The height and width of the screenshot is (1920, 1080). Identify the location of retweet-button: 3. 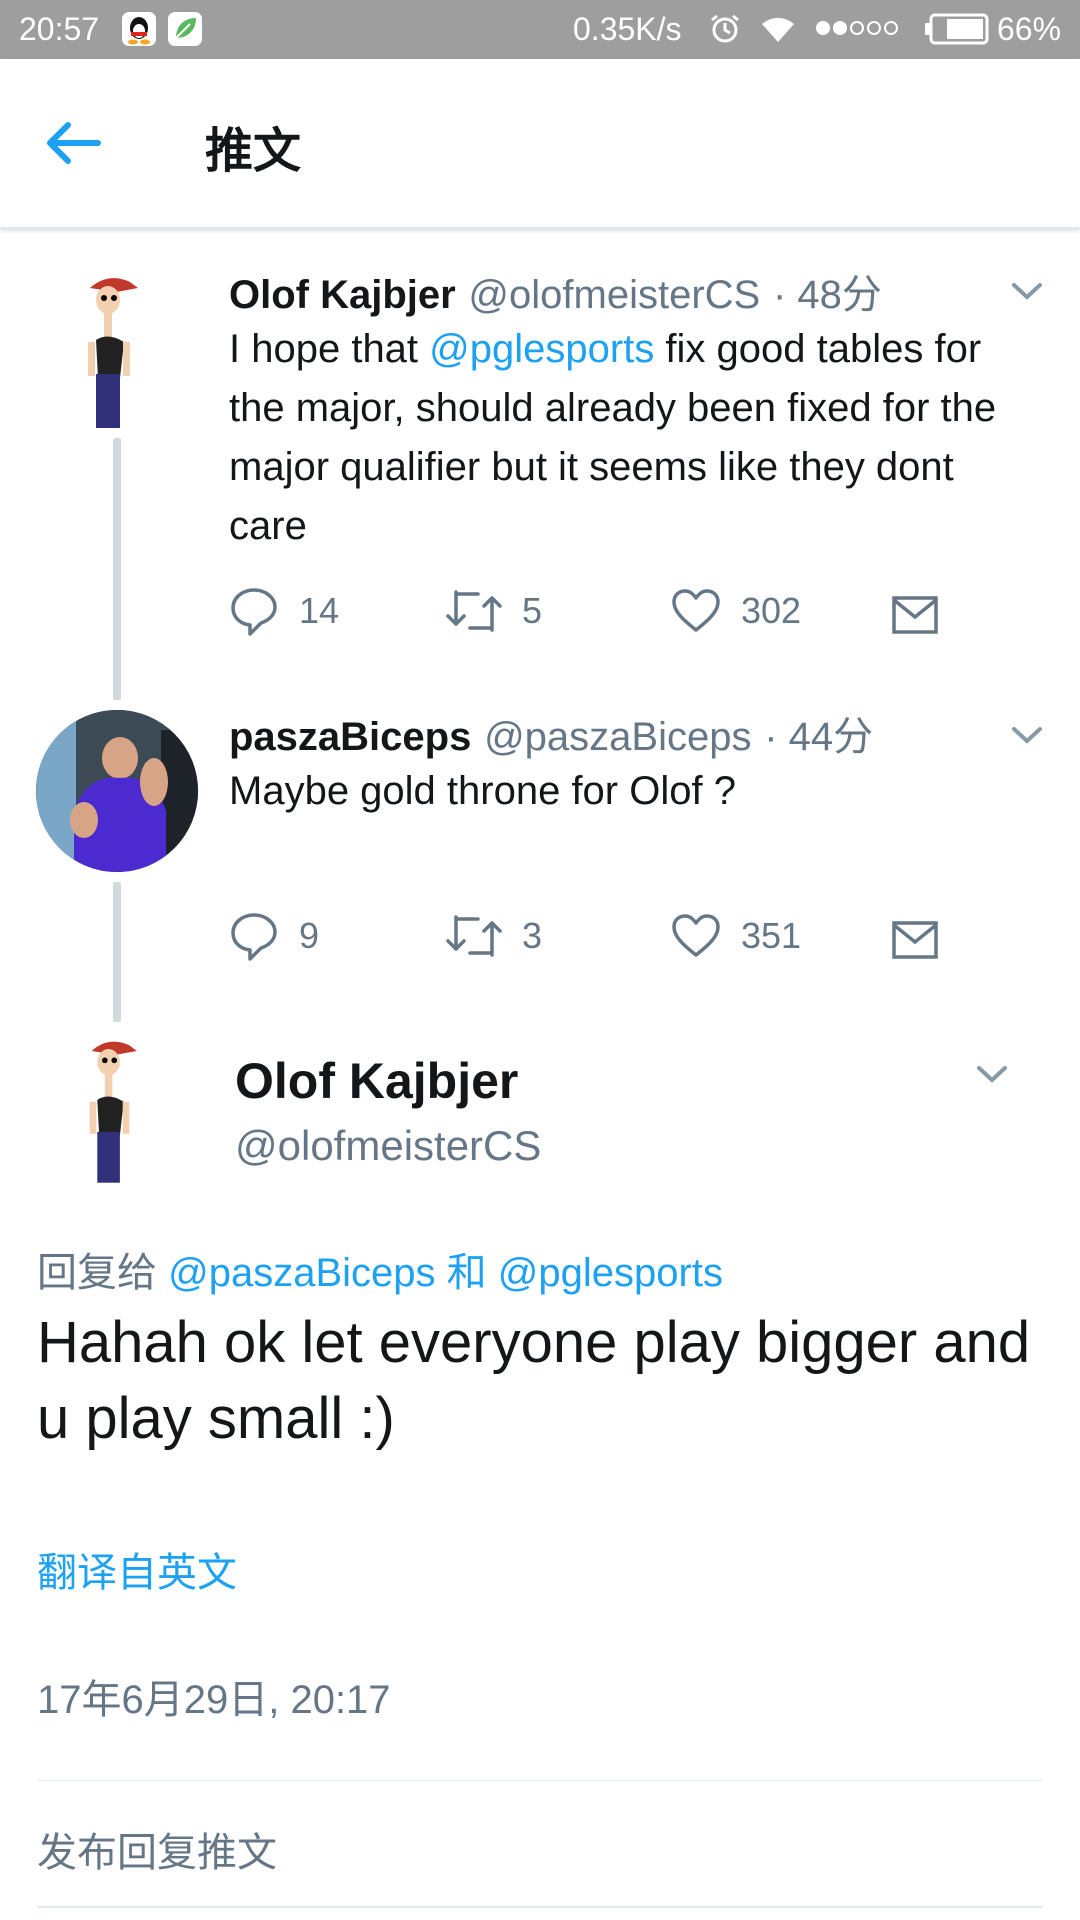
(494, 936).